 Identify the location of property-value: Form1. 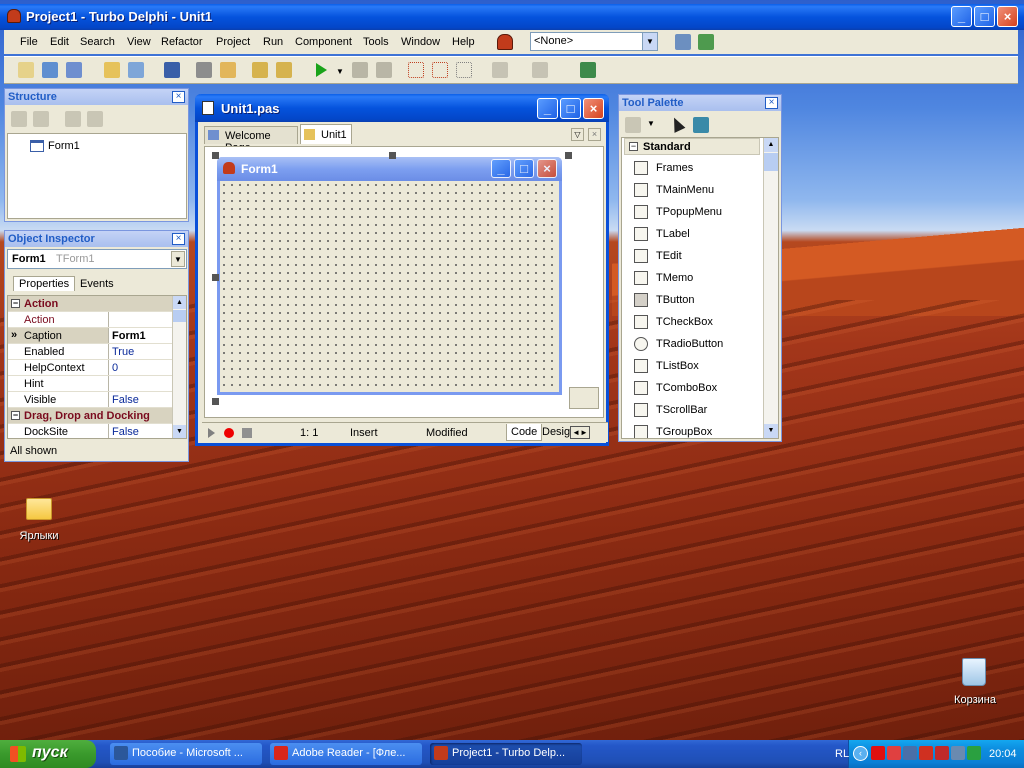
(141, 335).